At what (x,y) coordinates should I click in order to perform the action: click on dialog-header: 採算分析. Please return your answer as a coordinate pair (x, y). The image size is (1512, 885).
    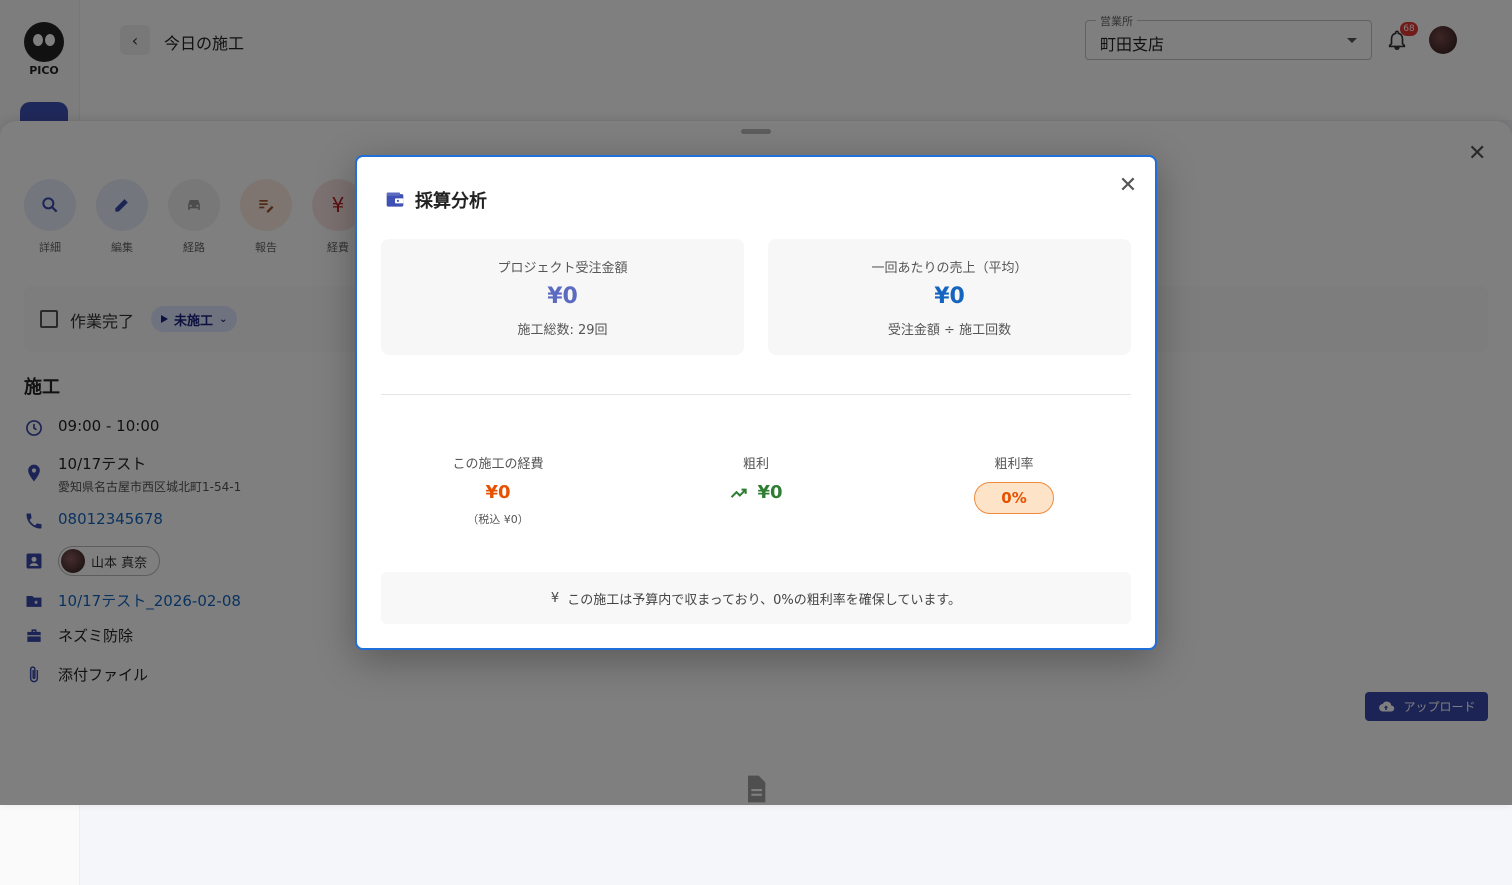
    Looking at the image, I should click on (436, 200).